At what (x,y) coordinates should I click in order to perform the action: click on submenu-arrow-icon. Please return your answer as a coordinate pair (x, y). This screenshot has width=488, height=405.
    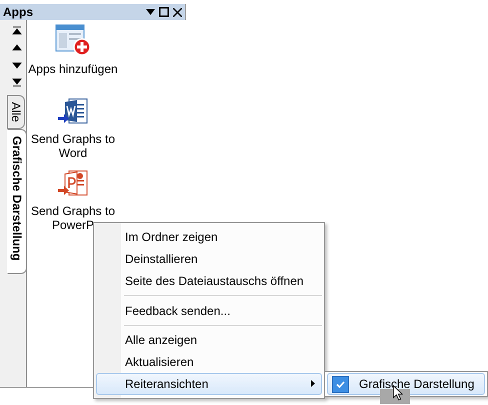
    Looking at the image, I should click on (313, 383).